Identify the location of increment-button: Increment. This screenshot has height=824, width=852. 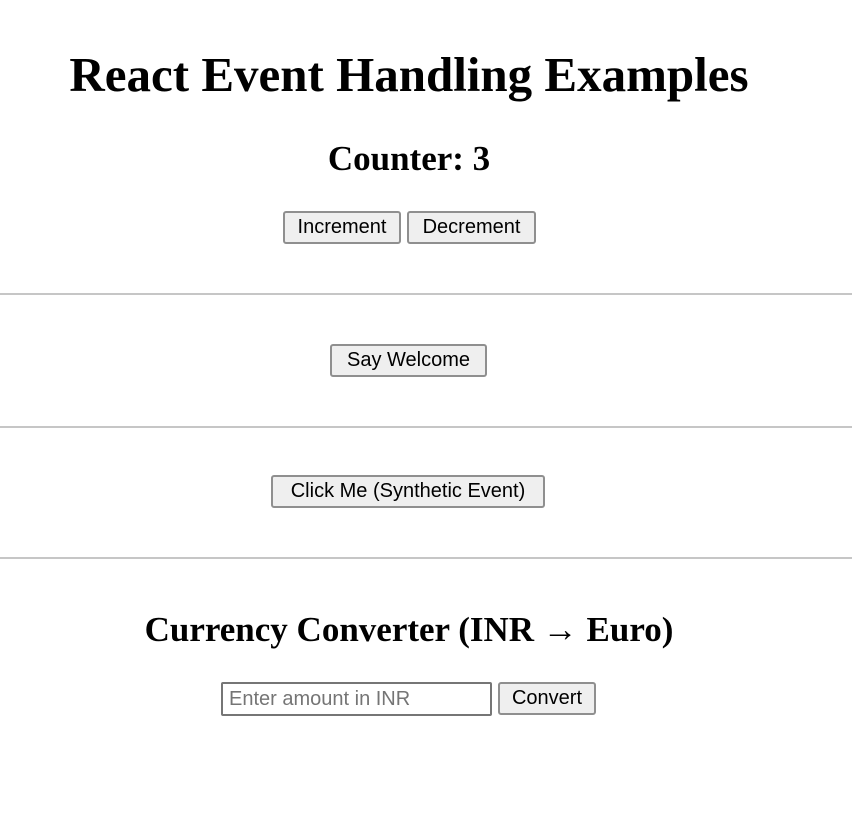
(342, 227).